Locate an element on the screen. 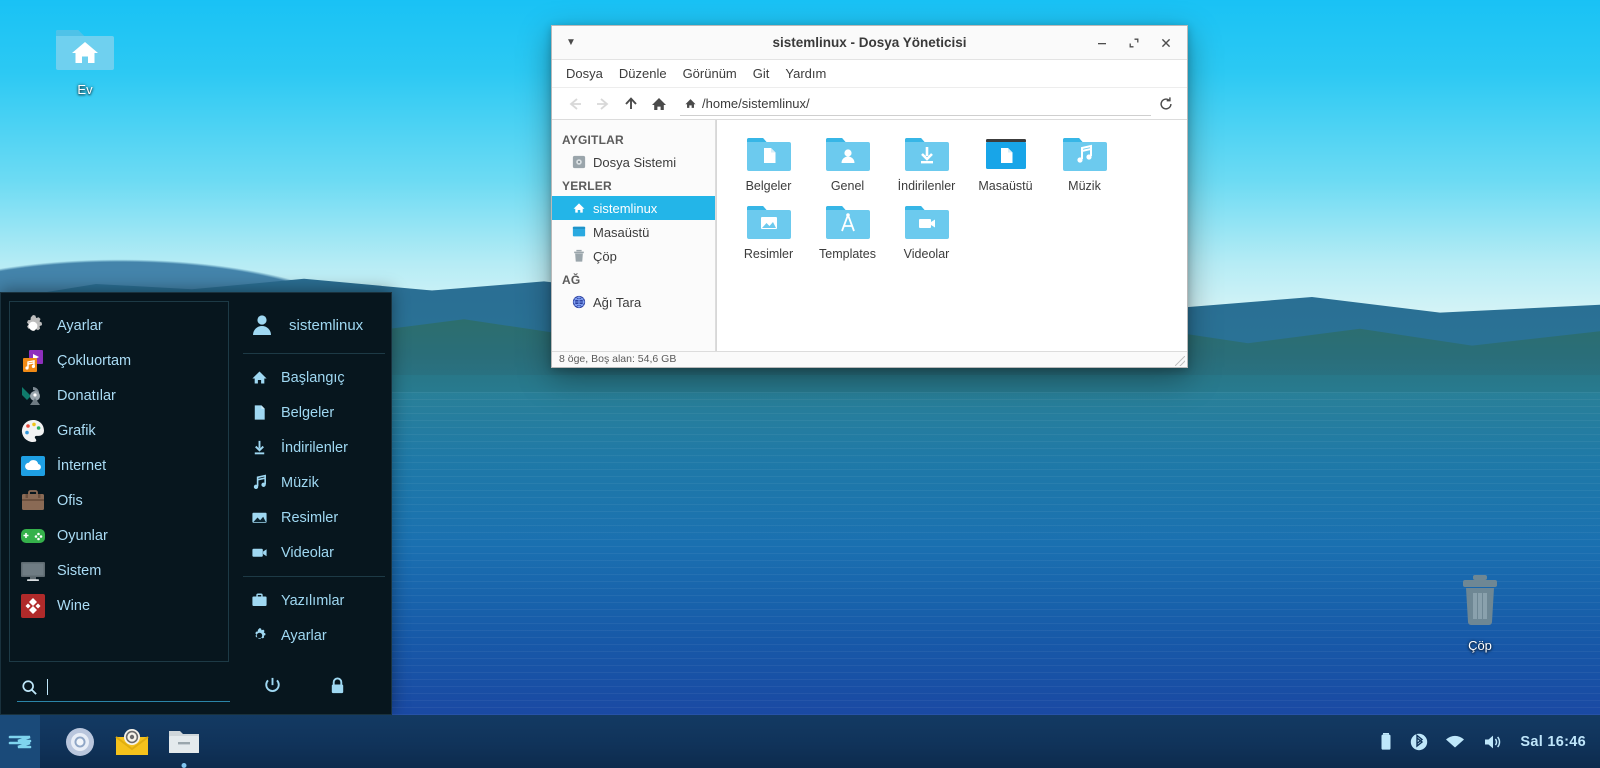  launcher-browser is located at coordinates (80, 742).